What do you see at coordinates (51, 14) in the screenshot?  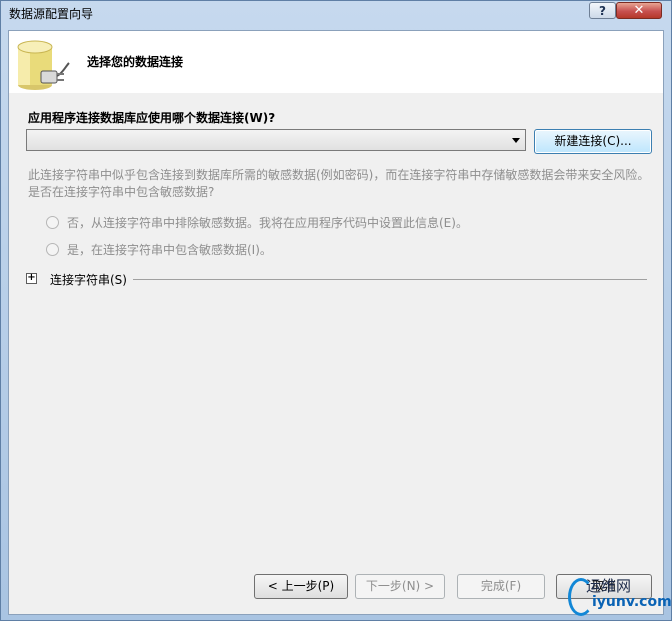 I see `window-title: 数据源配置向导` at bounding box center [51, 14].